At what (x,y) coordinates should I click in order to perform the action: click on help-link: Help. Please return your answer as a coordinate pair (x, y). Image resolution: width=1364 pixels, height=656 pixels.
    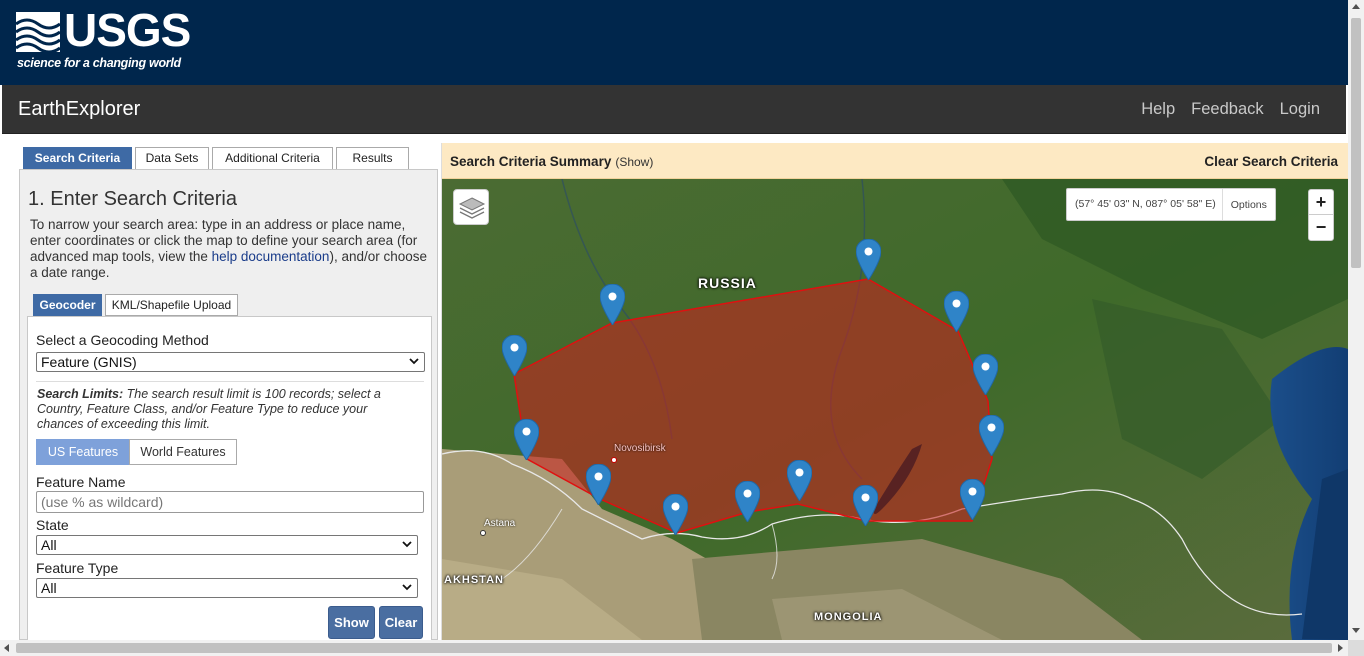
    Looking at the image, I should click on (1158, 109).